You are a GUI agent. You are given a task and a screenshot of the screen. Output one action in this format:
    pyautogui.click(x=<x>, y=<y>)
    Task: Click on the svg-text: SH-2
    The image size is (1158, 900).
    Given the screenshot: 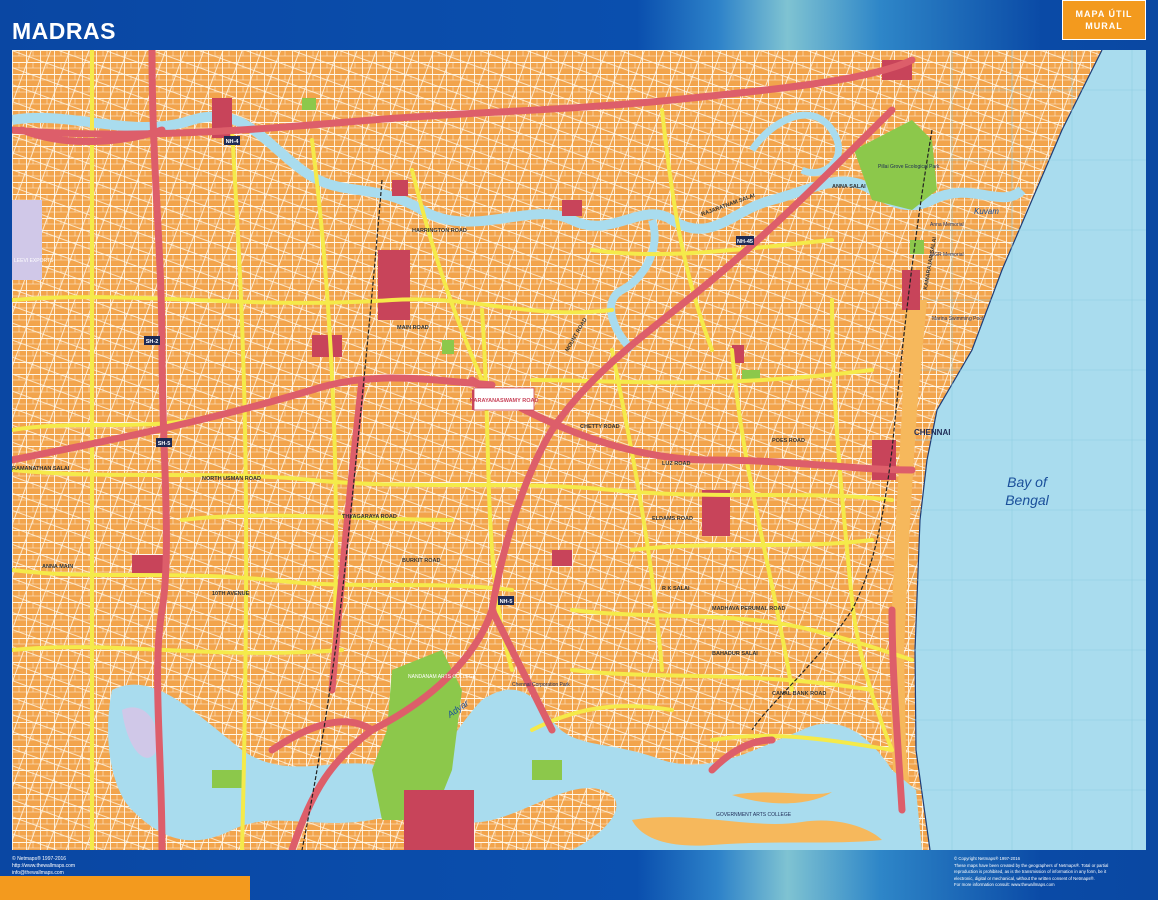 What is the action you would take?
    pyautogui.click(x=152, y=342)
    